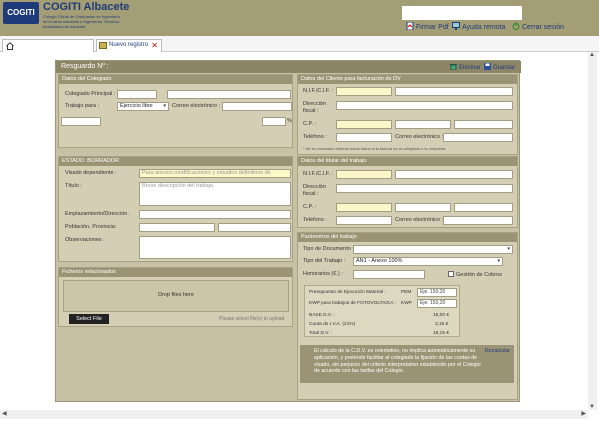 Image resolution: width=599 pixels, height=421 pixels. What do you see at coordinates (364, 220) in the screenshot?
I see `titular-telefono-input` at bounding box center [364, 220].